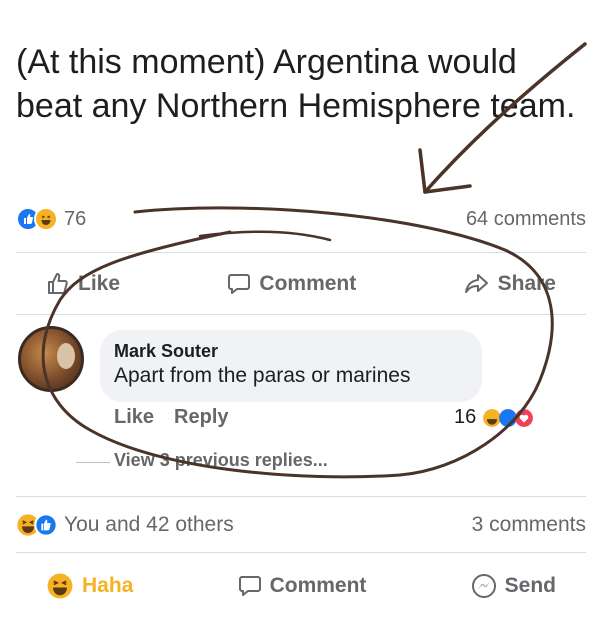 The height and width of the screenshot is (634, 600). What do you see at coordinates (483, 586) in the screenshot?
I see `messenger-icon` at bounding box center [483, 586].